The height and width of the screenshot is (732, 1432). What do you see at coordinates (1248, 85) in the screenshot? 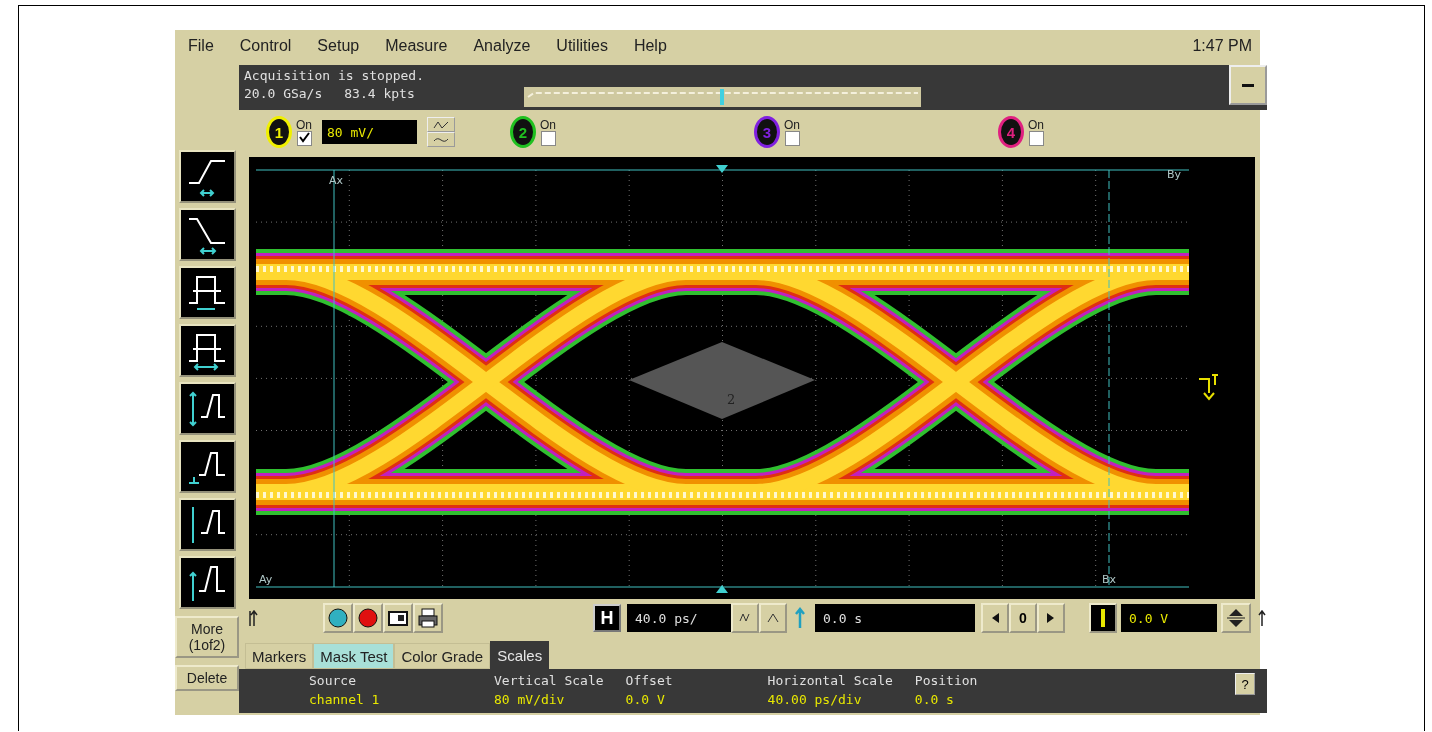
I see `minimize-button` at bounding box center [1248, 85].